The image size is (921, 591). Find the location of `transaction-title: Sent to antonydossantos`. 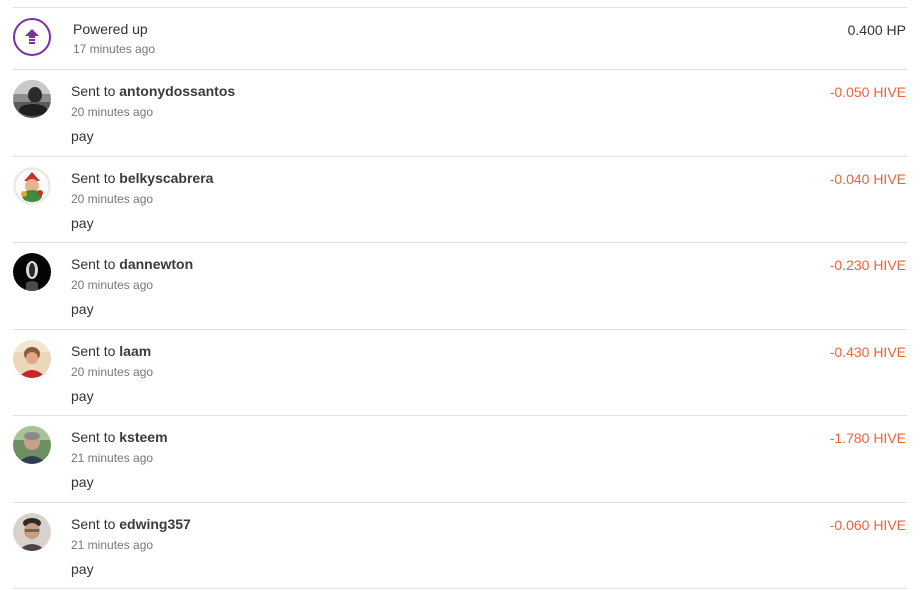

transaction-title: Sent to antonydossantos is located at coordinates (153, 91).